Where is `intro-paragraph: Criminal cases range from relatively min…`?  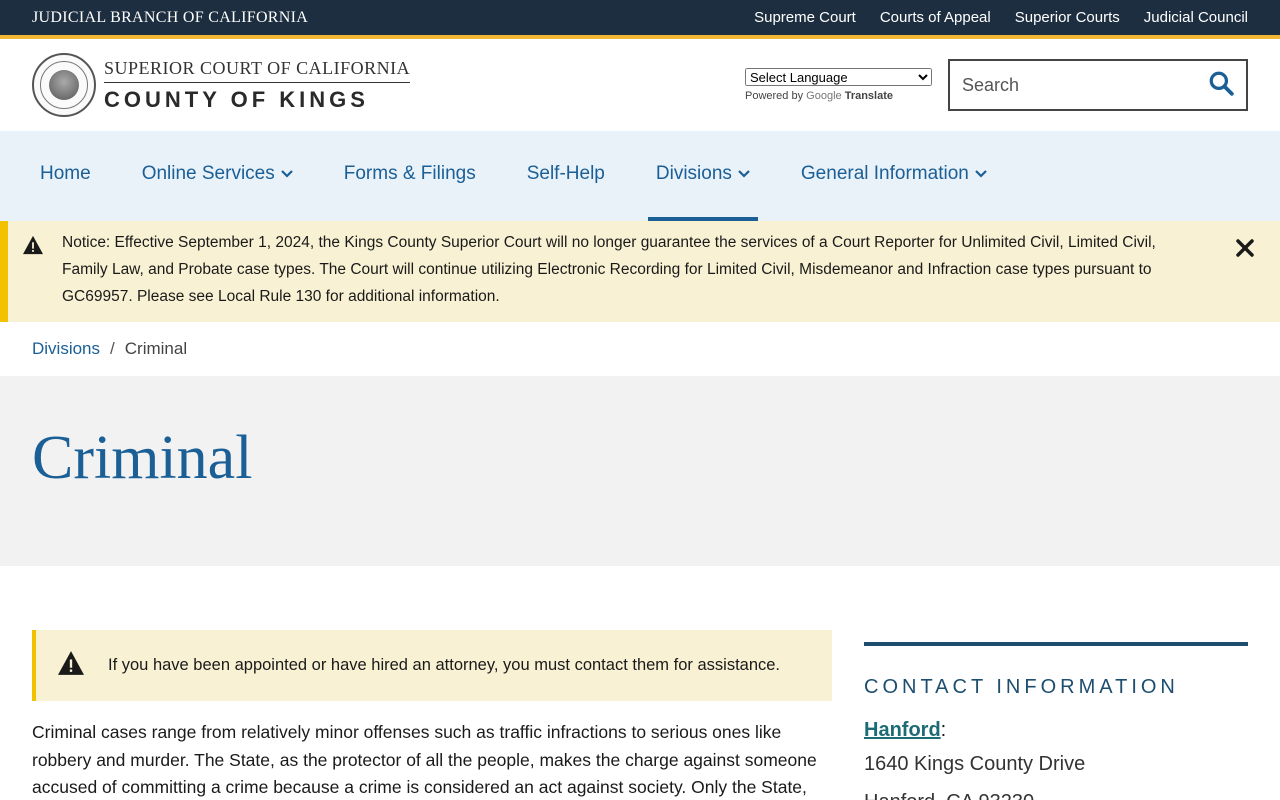
intro-paragraph: Criminal cases range from relatively min… is located at coordinates (424, 759).